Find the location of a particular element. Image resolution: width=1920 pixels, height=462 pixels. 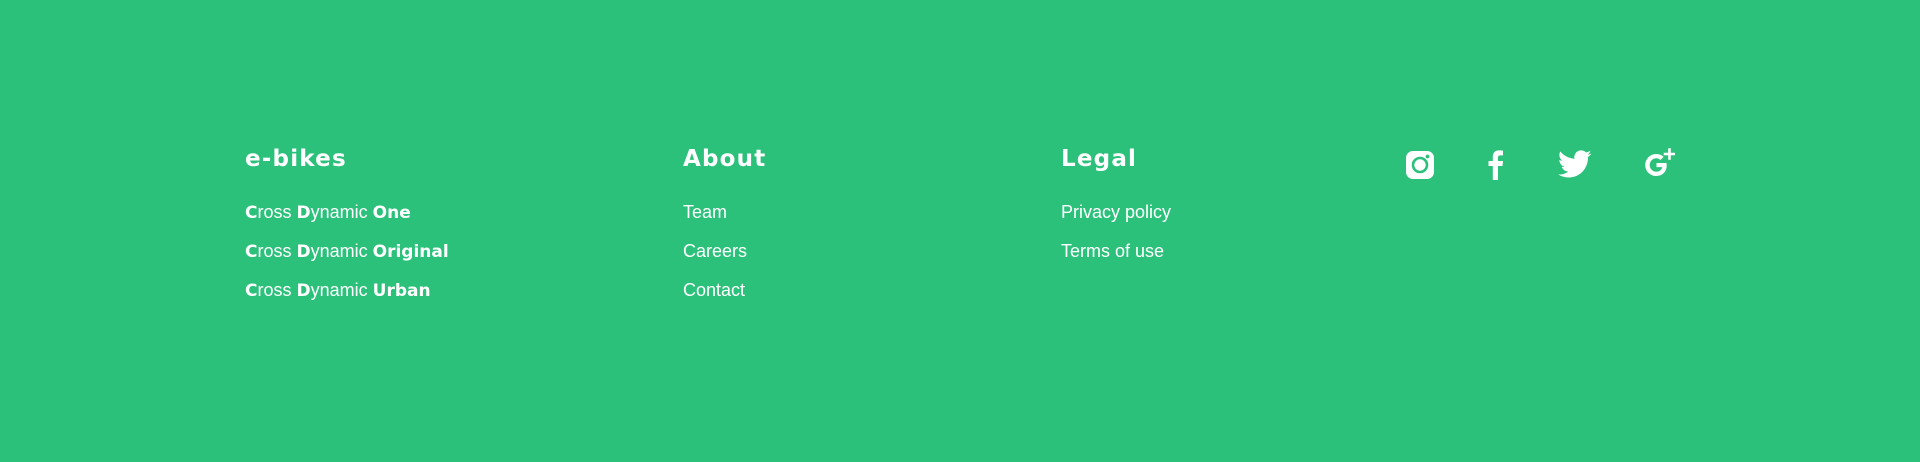

column-title-legal: Legal is located at coordinates (1099, 159).